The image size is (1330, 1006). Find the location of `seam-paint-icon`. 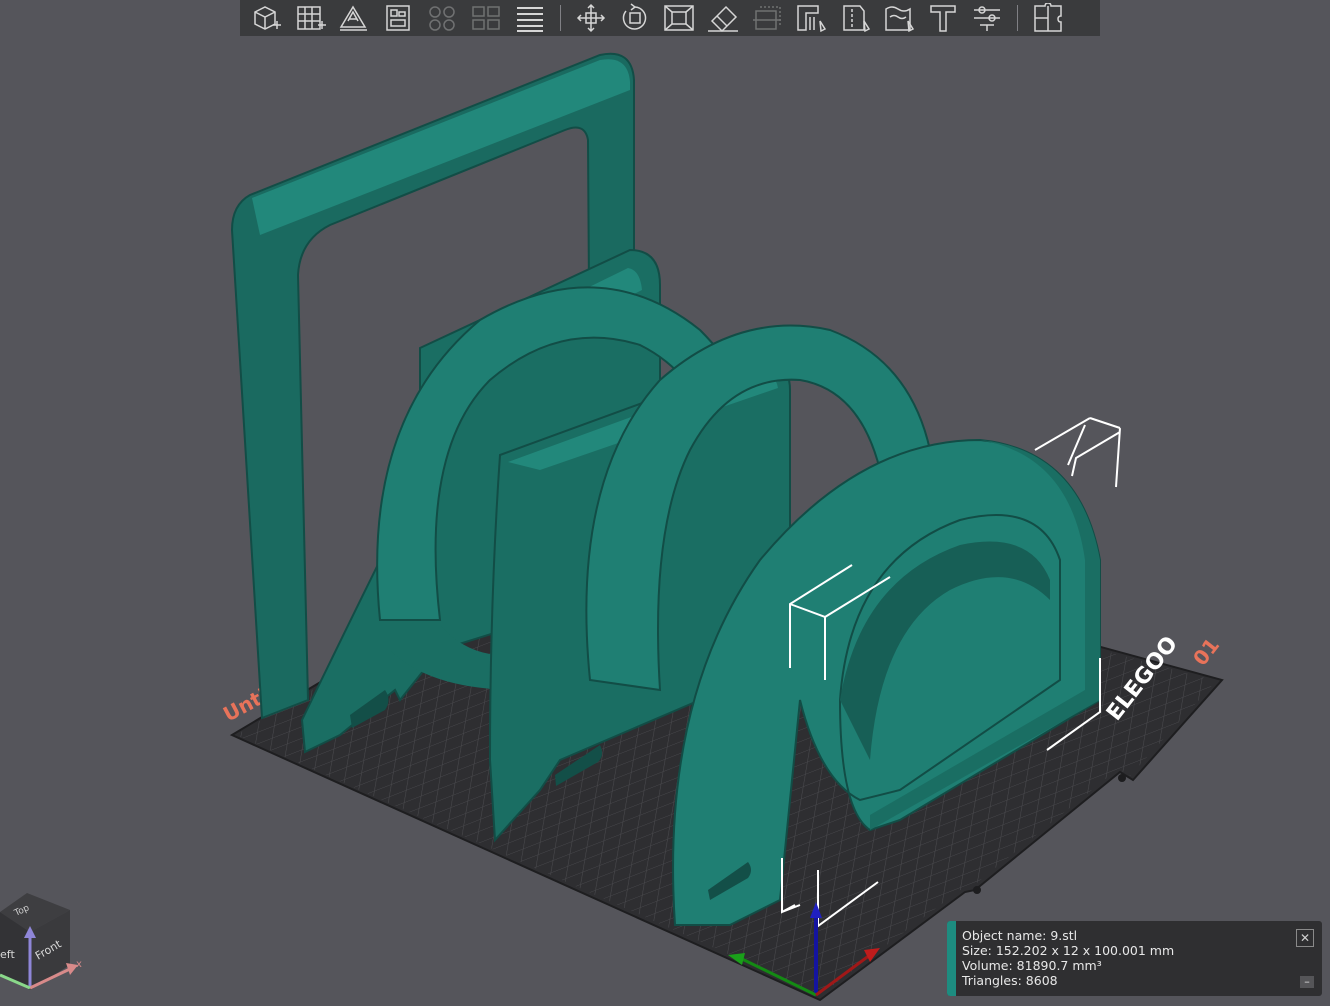

seam-paint-icon is located at coordinates (857, 19).